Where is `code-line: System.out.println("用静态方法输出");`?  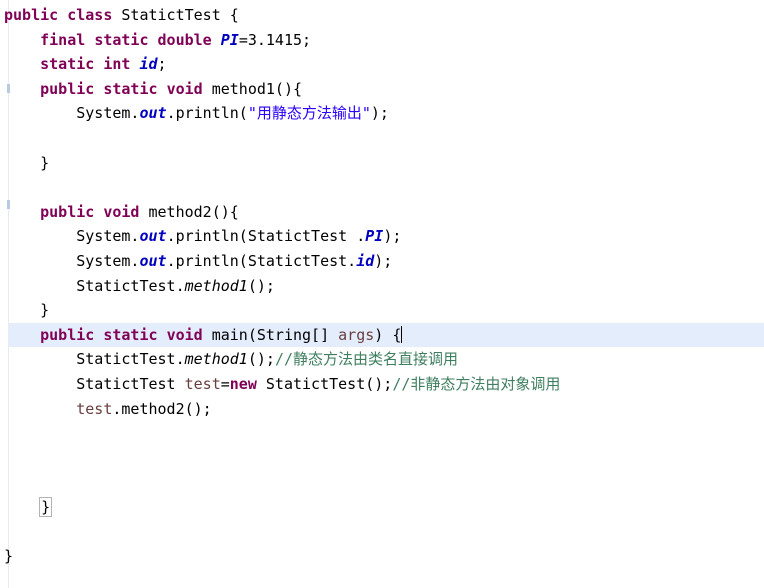
code-line: System.out.println("用静态方法输出"); is located at coordinates (382, 113).